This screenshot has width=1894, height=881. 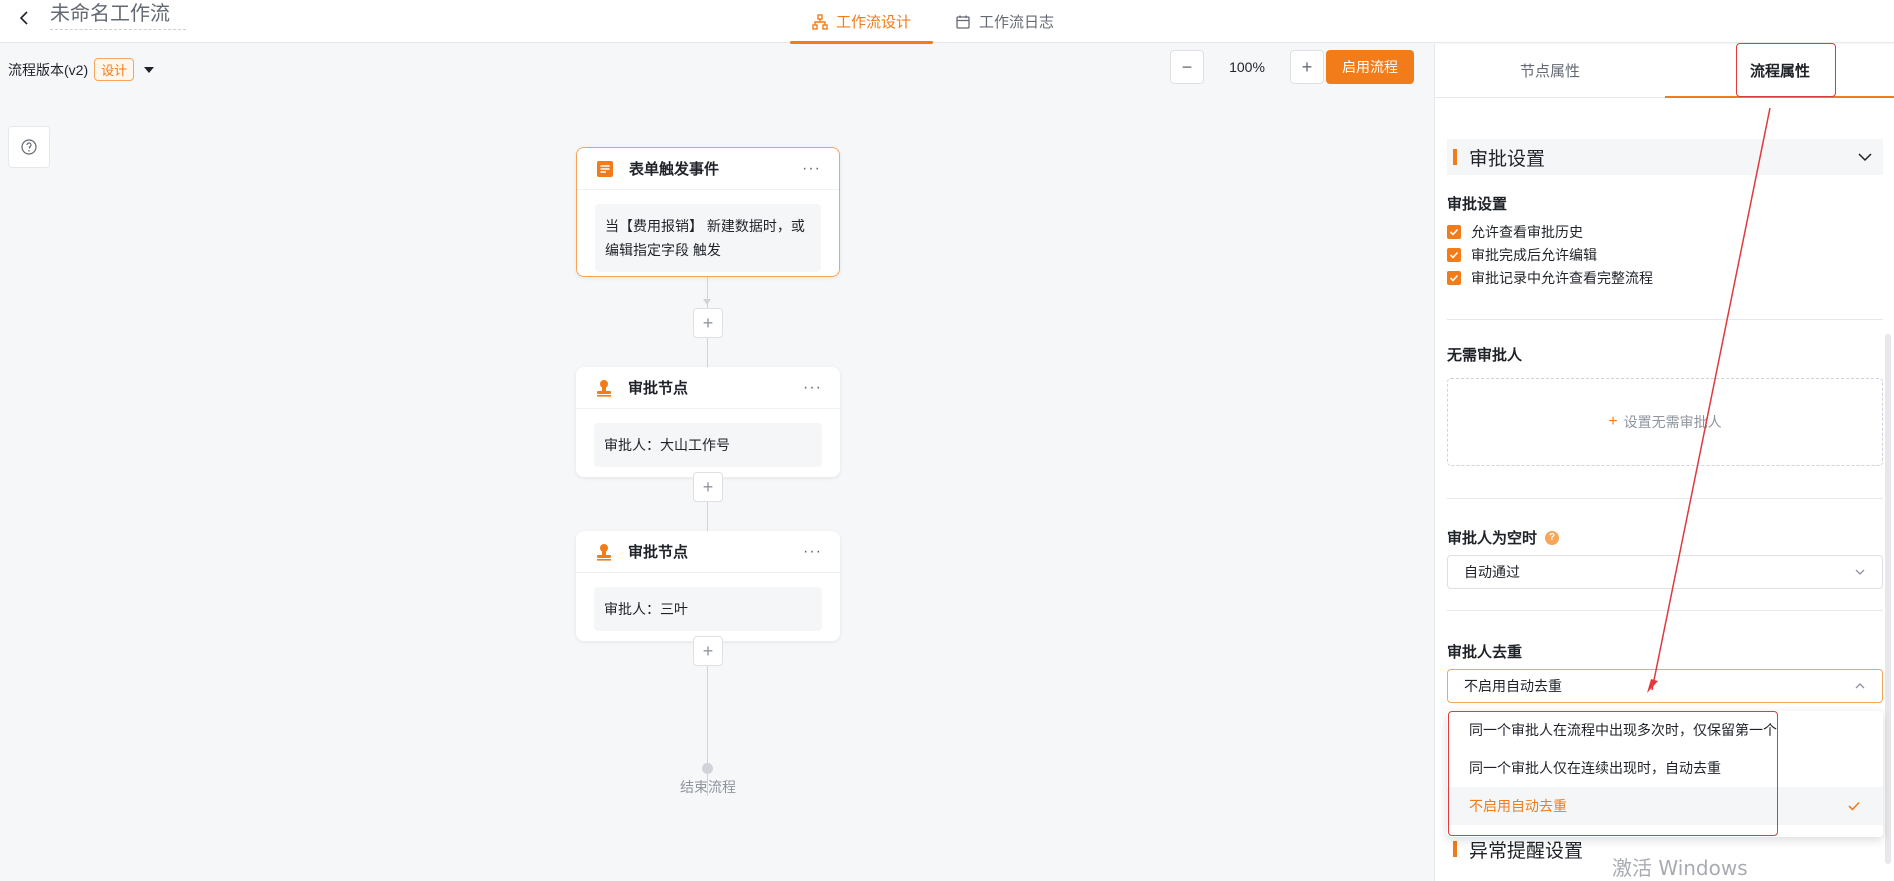 What do you see at coordinates (1187, 67) in the screenshot?
I see `zoom-out-button: −` at bounding box center [1187, 67].